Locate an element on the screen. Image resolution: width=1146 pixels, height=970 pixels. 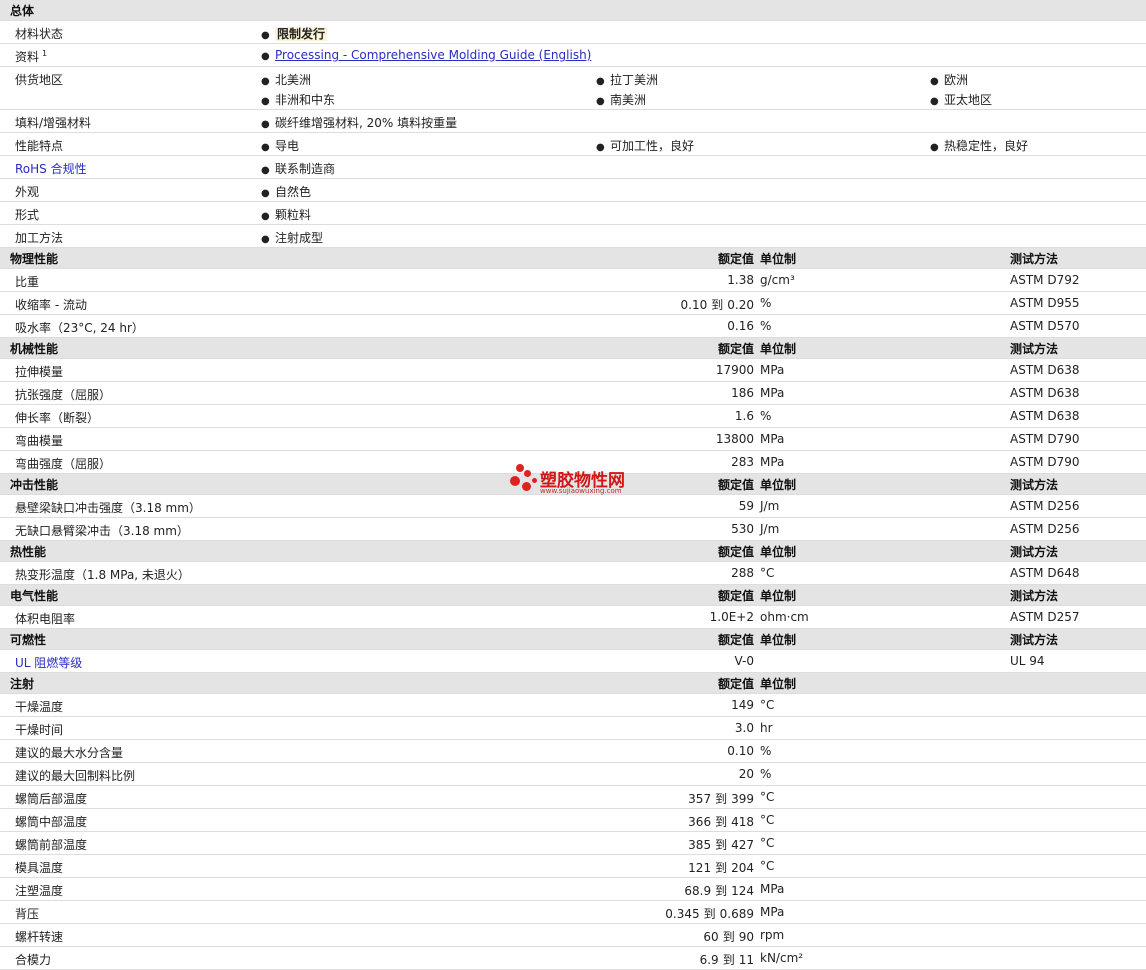
value-cell: 121 到 204 is located at coordinates (721, 867).